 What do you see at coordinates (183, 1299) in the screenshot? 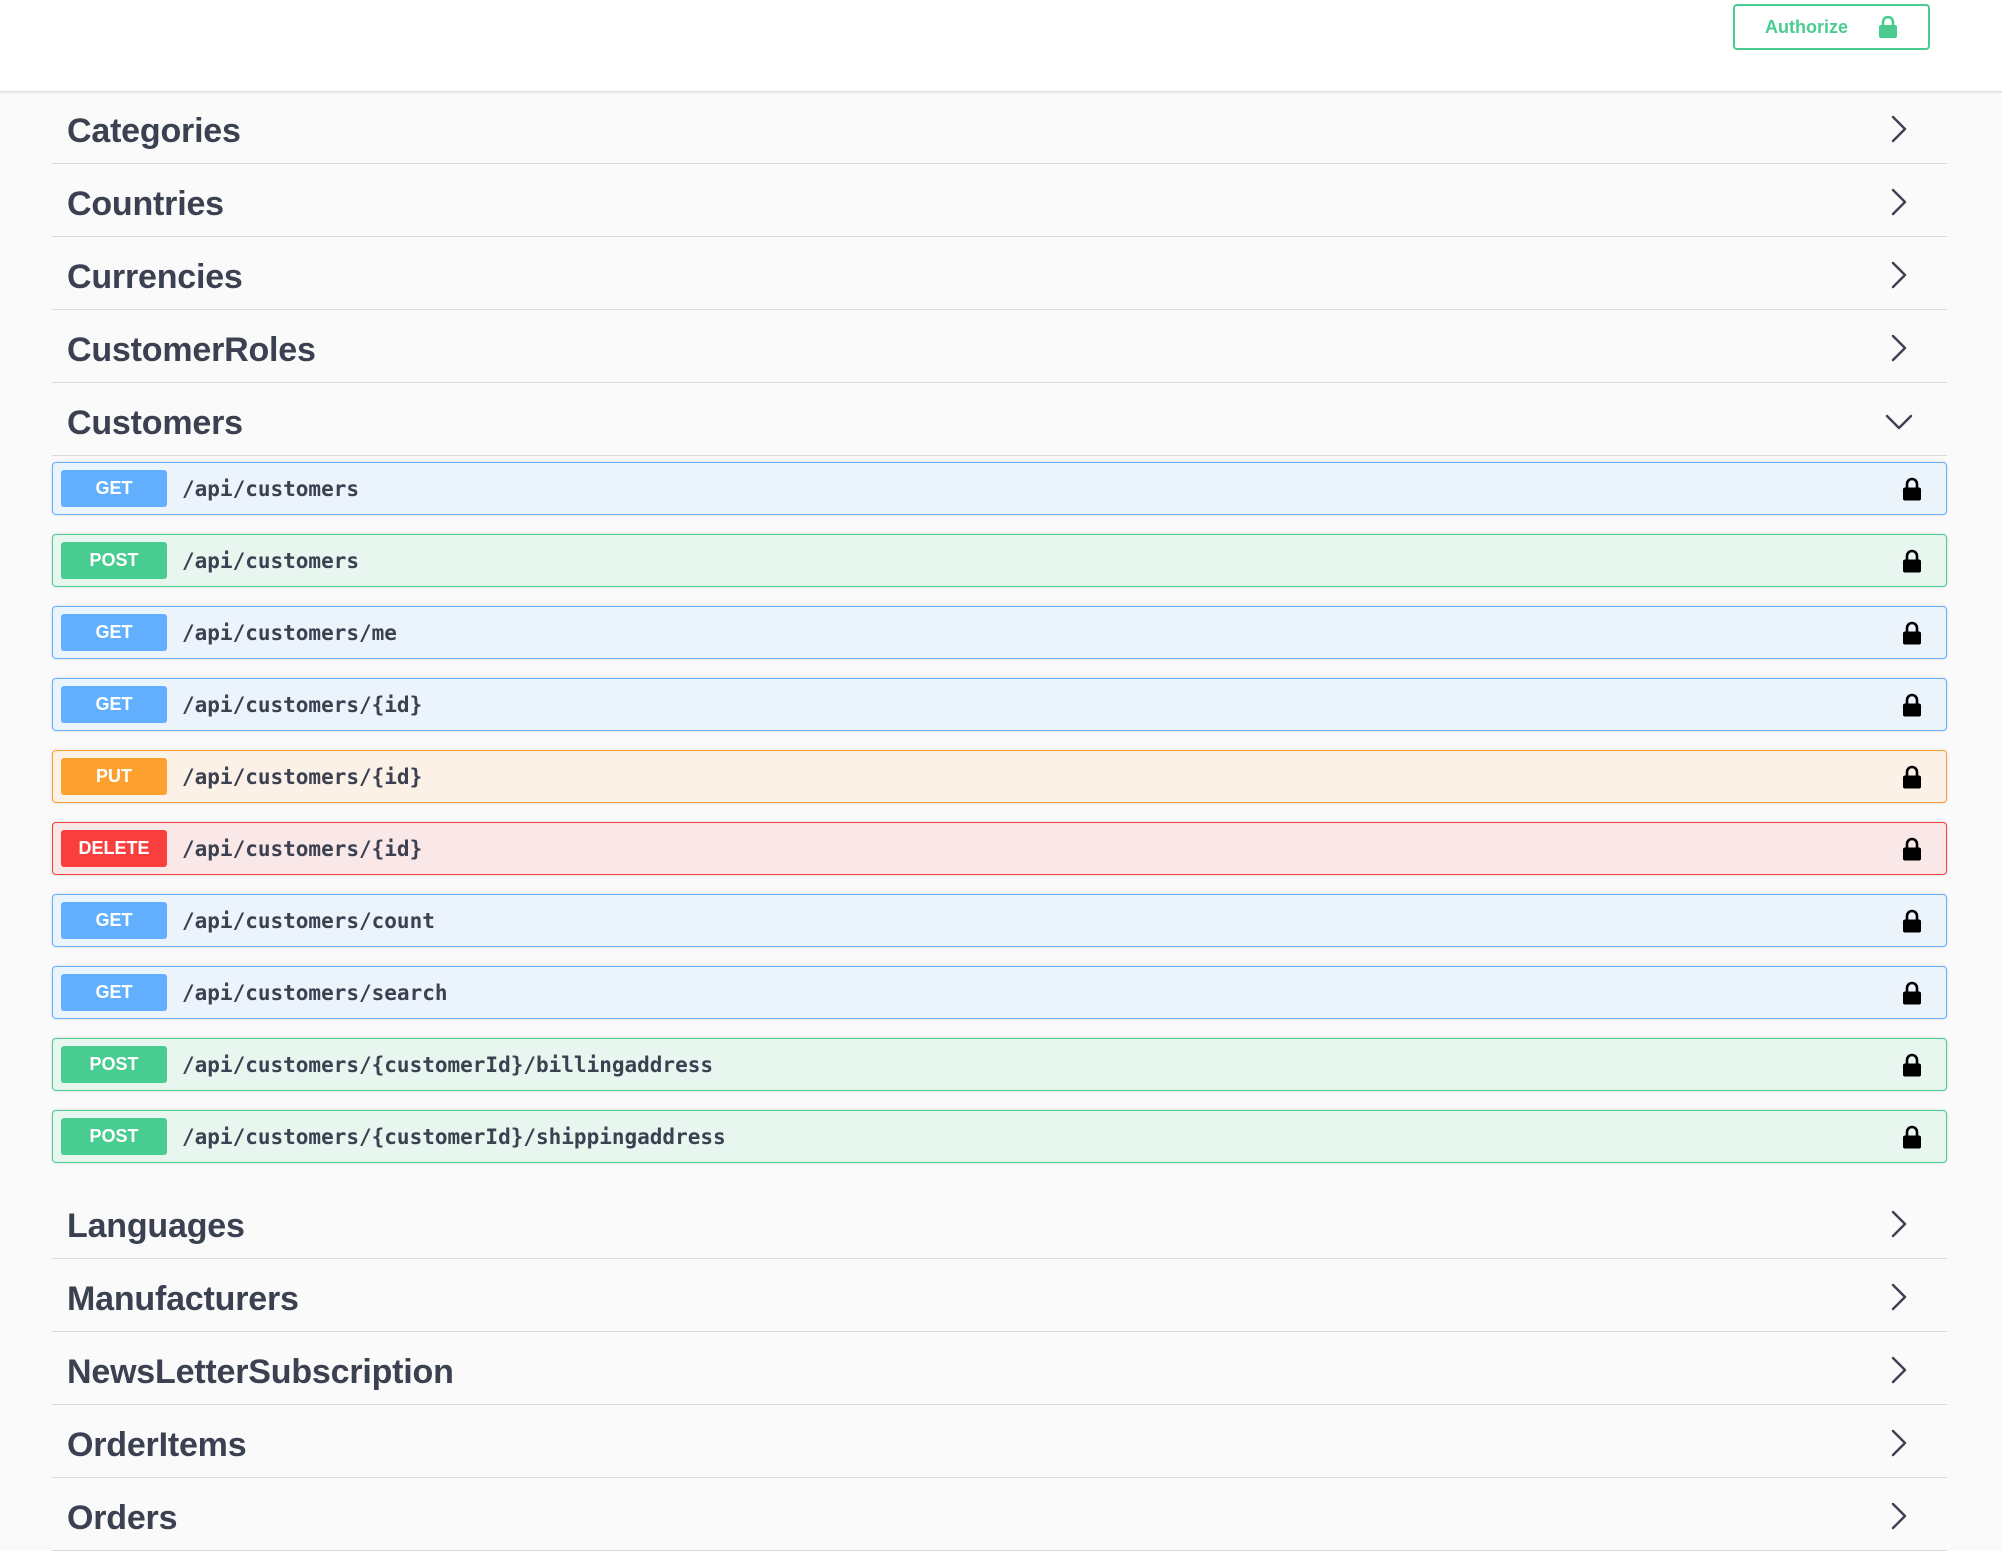
I see `tag-title: Manufacturers` at bounding box center [183, 1299].